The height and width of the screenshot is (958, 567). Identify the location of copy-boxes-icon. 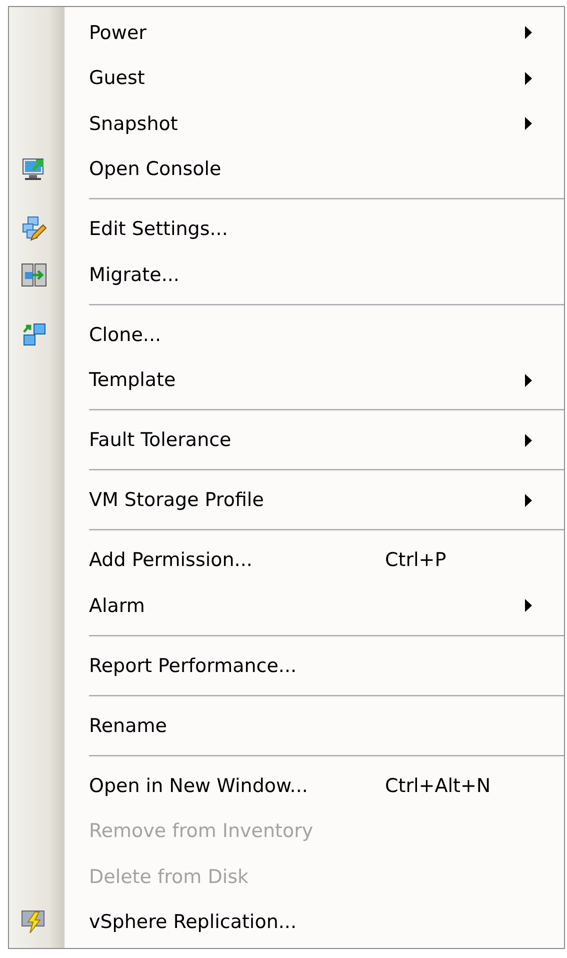
(34, 335).